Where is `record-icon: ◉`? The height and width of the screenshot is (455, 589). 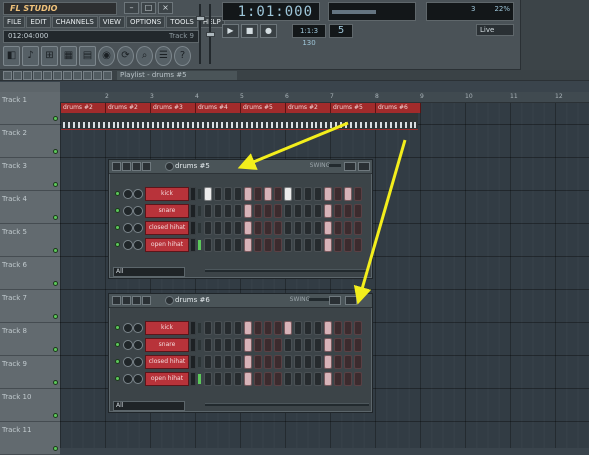 record-icon: ◉ is located at coordinates (106, 56).